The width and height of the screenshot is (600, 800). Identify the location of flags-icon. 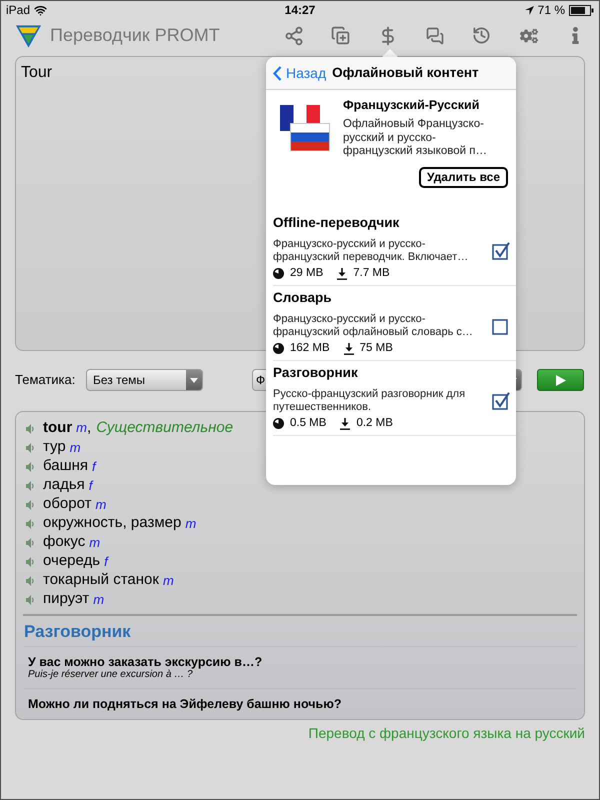
(305, 128).